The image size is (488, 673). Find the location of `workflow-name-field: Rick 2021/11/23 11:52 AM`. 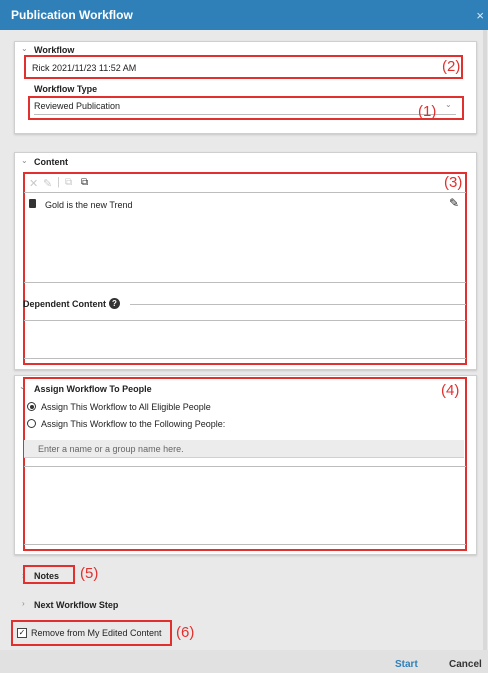

workflow-name-field: Rick 2021/11/23 11:52 AM is located at coordinates (84, 68).